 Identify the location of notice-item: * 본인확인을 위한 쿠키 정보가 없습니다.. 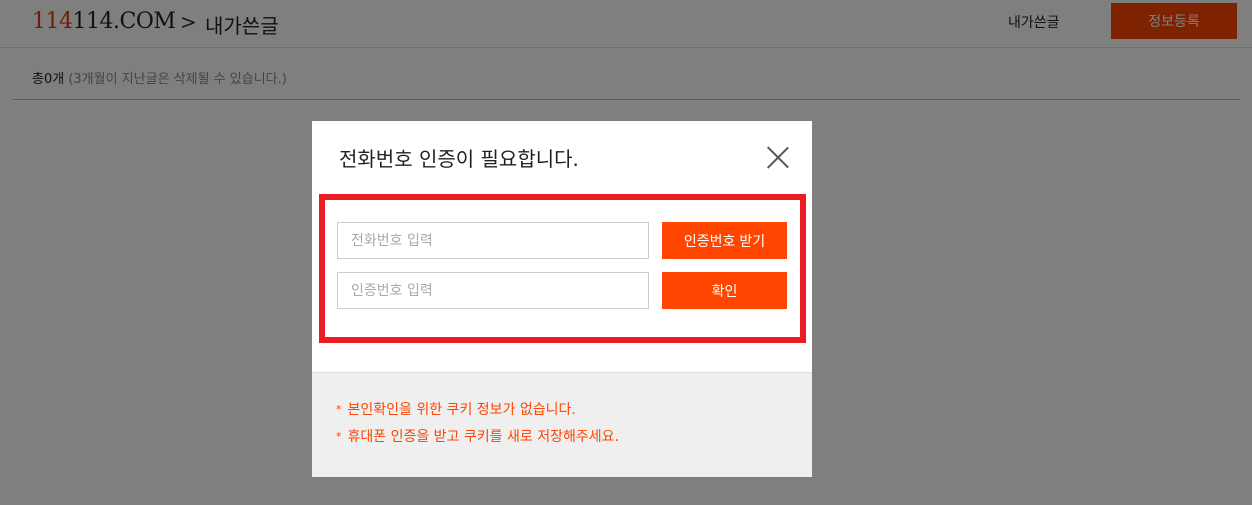
(456, 409).